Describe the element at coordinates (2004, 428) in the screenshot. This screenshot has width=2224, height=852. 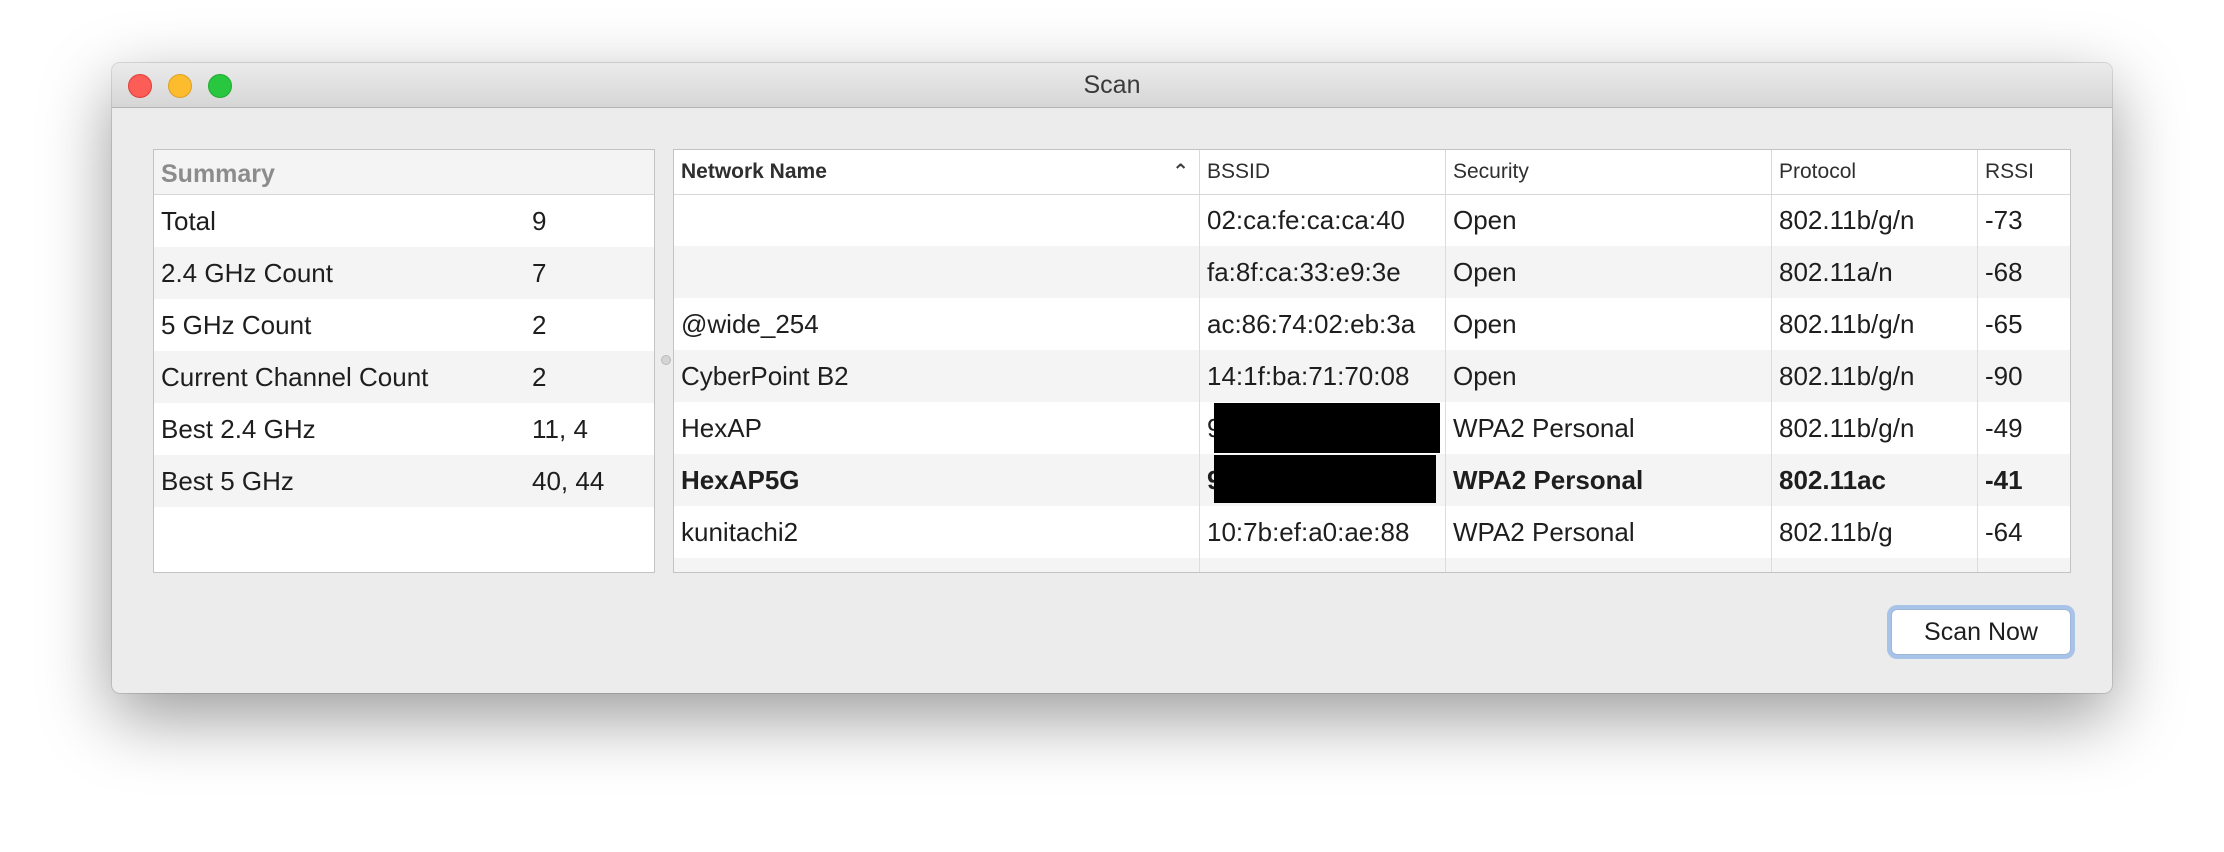
I see `cell-rssi: -49` at that location.